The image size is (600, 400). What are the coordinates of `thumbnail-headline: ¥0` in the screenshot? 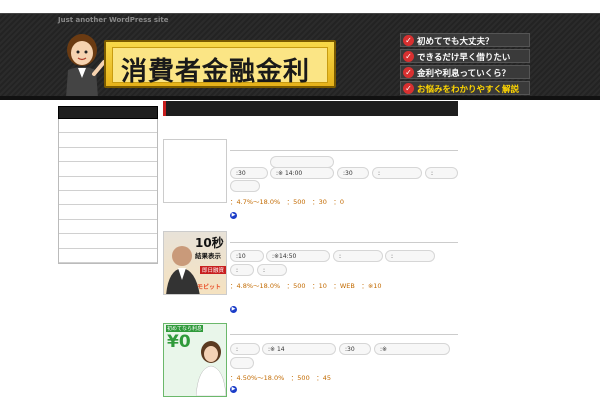 It's located at (179, 342).